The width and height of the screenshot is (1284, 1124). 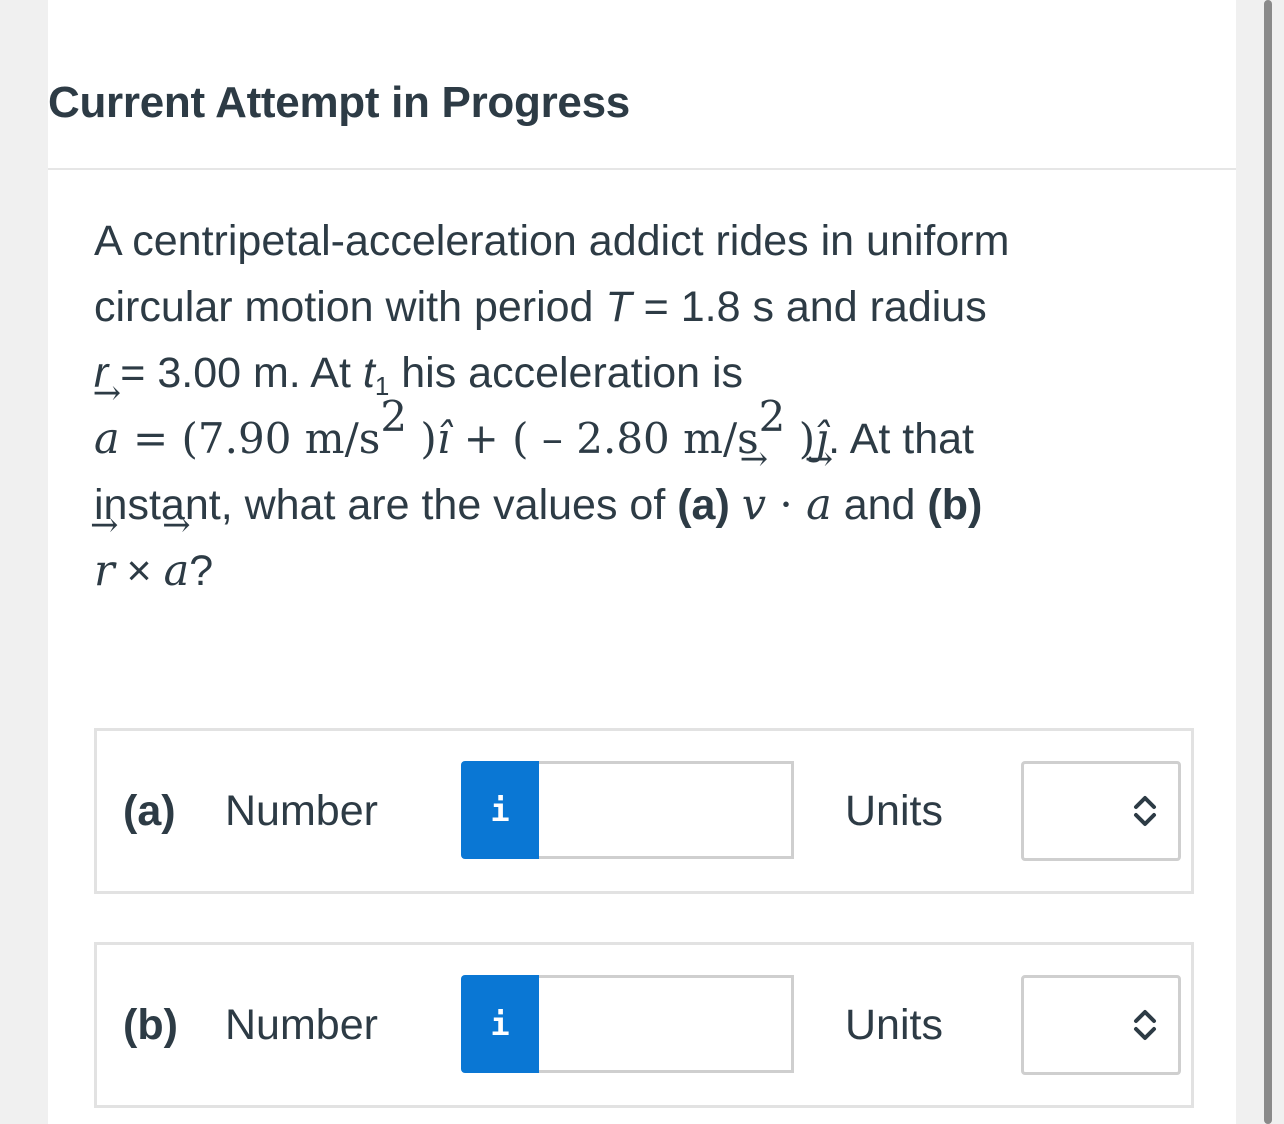 What do you see at coordinates (1268, 562) in the screenshot?
I see `scrollbar` at bounding box center [1268, 562].